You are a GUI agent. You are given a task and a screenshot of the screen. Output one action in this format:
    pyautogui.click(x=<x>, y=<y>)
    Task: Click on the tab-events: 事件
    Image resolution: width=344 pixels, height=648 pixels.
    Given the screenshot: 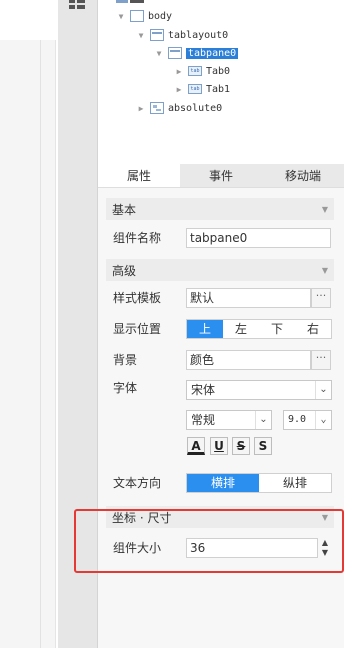 What is the action you would take?
    pyautogui.click(x=221, y=175)
    